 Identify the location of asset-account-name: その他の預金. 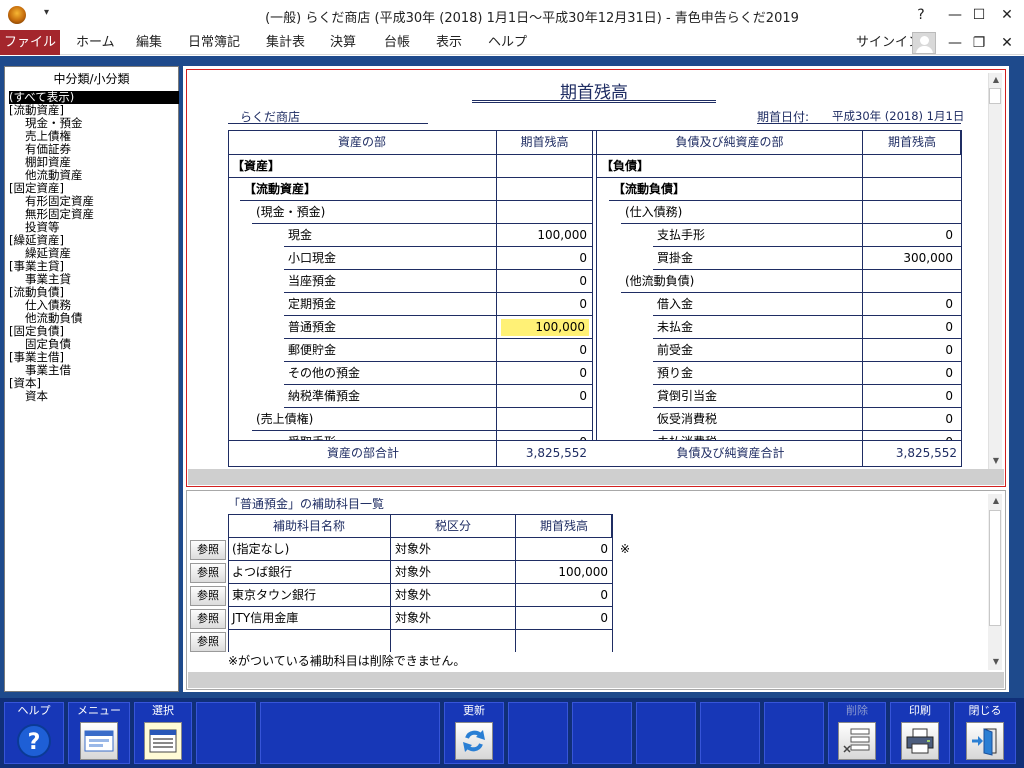
(324, 373).